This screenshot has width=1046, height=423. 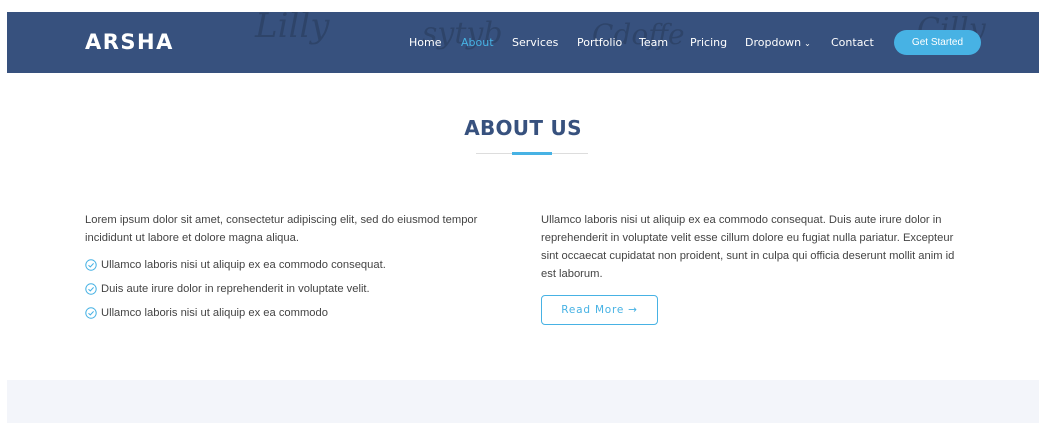 What do you see at coordinates (523, 401) in the screenshot?
I see `next-section-background` at bounding box center [523, 401].